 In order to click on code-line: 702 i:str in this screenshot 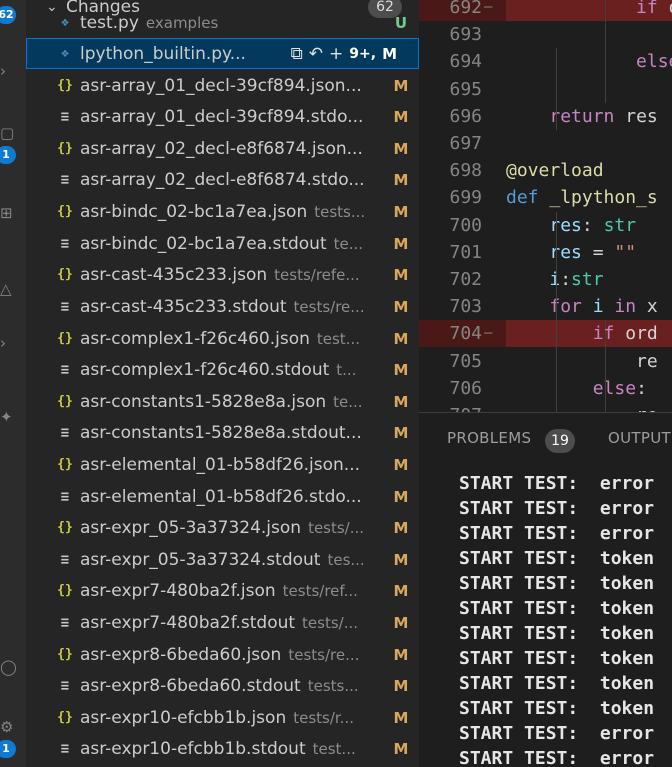, I will do `click(545, 279)`.